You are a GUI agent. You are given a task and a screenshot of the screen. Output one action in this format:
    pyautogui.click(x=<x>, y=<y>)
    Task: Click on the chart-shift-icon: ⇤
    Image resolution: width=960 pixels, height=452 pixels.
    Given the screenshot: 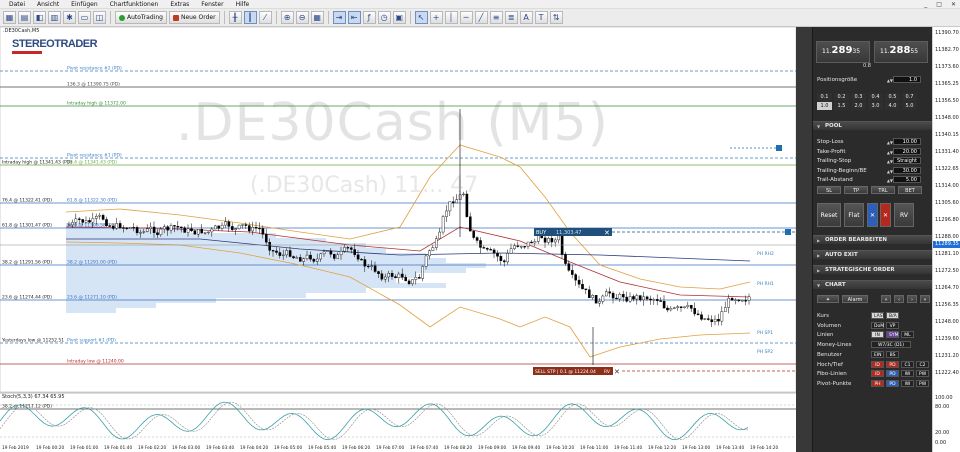 What is the action you would take?
    pyautogui.click(x=354, y=17)
    